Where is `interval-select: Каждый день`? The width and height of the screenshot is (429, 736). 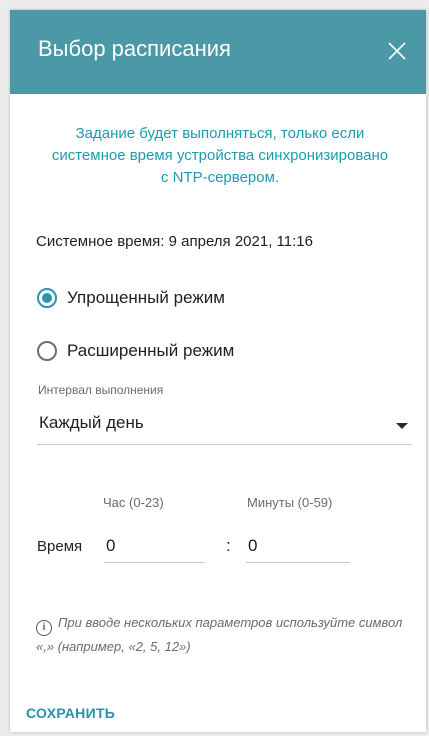 interval-select: Каждый день is located at coordinates (224, 425).